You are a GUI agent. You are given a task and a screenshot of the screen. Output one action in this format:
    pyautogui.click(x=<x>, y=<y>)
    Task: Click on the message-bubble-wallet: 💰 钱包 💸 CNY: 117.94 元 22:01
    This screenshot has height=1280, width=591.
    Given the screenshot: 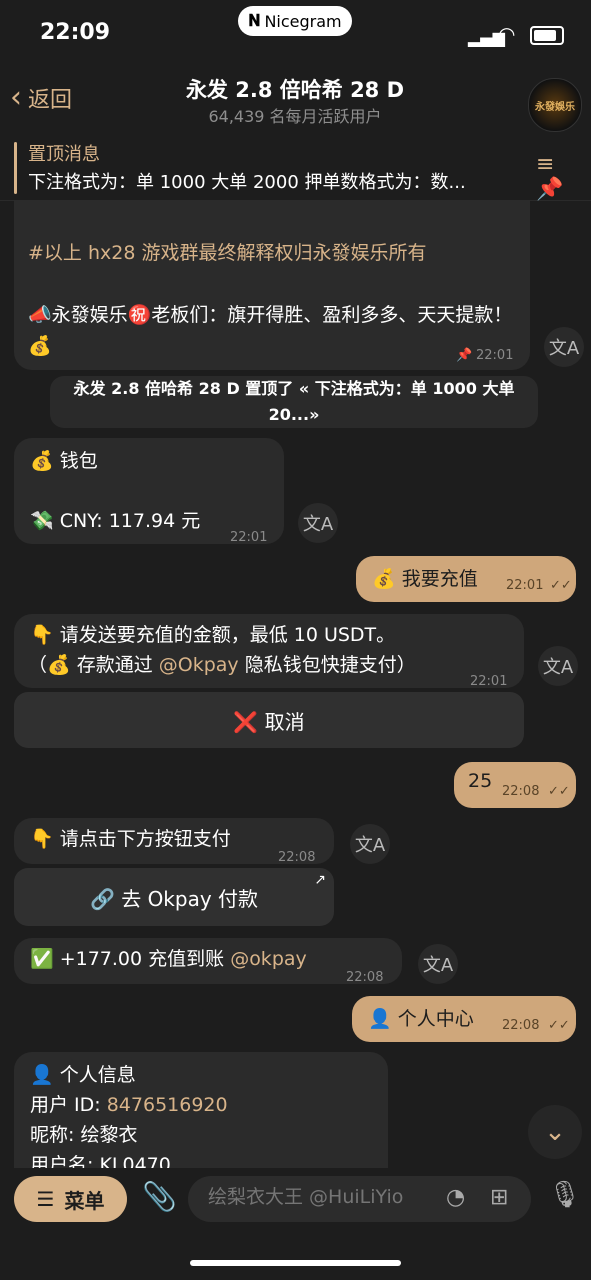 What is the action you would take?
    pyautogui.click(x=149, y=491)
    